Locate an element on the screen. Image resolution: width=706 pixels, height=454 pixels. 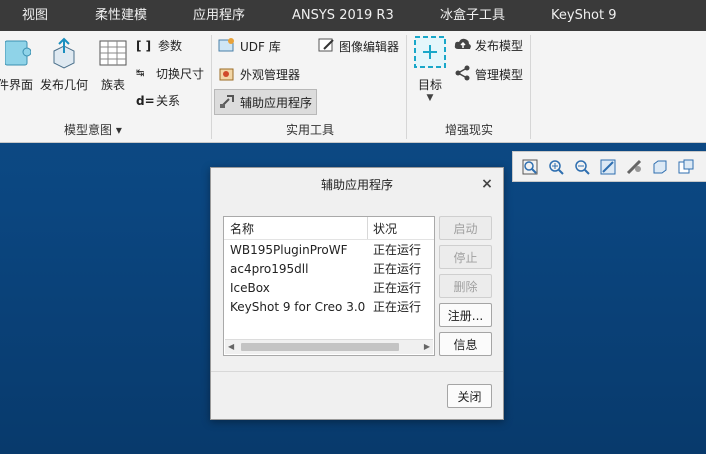
cloud-upload-icon is located at coordinates (463, 45).